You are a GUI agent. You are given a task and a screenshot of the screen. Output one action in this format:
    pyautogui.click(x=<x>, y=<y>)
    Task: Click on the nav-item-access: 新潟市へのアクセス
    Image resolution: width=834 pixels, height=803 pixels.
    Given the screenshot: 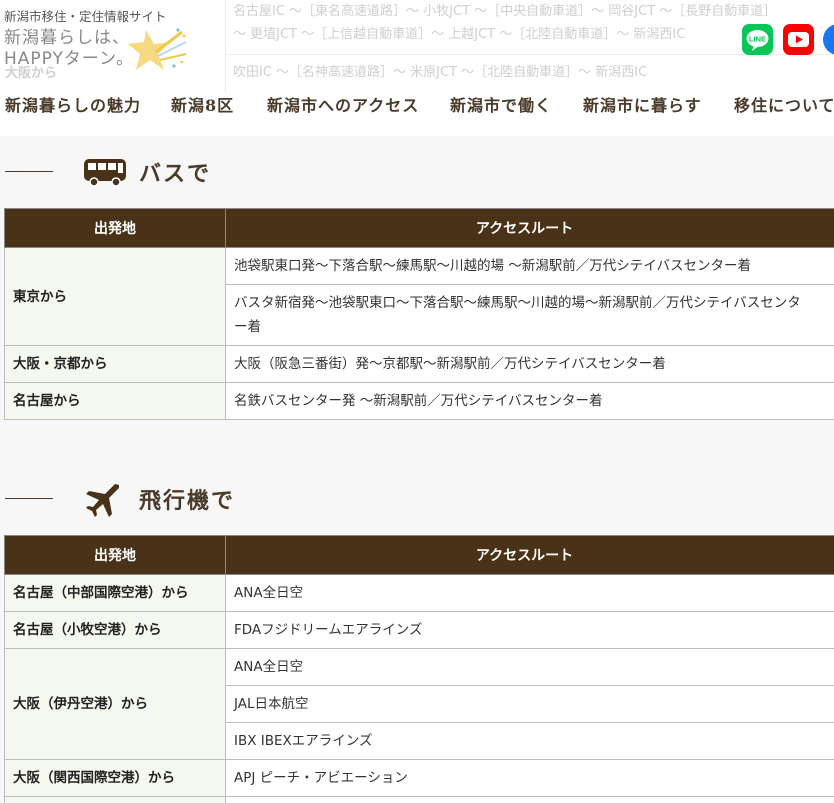 What is the action you would take?
    pyautogui.click(x=343, y=104)
    